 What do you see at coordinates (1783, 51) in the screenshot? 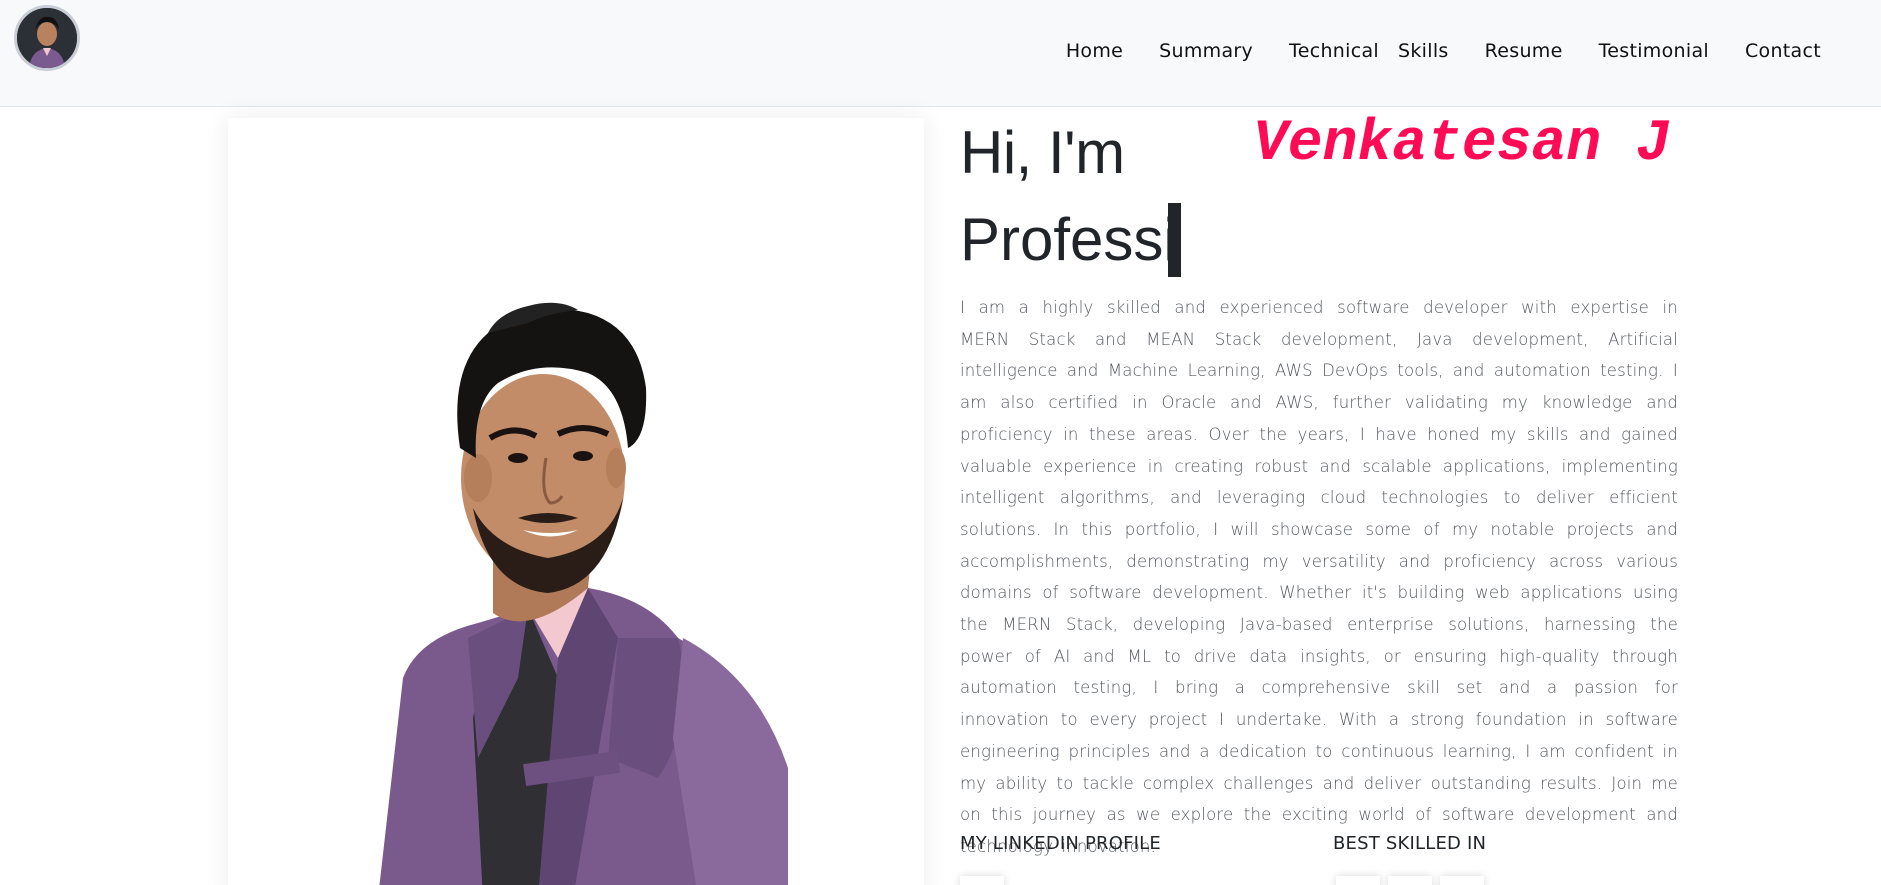
I see `nav-contact: Contact` at bounding box center [1783, 51].